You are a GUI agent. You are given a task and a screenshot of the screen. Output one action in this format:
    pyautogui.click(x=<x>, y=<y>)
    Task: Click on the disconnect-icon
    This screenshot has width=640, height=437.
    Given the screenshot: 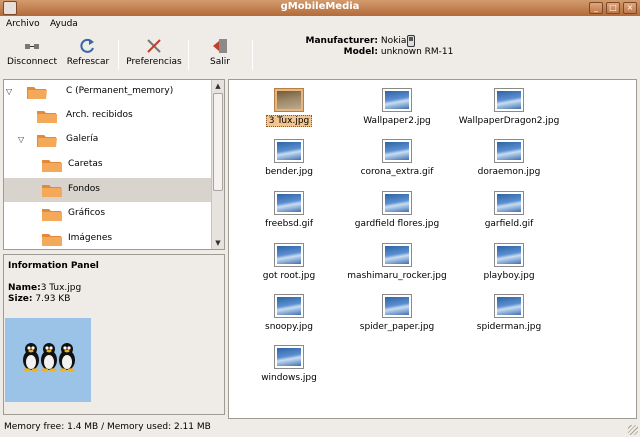 What is the action you would take?
    pyautogui.click(x=32, y=46)
    